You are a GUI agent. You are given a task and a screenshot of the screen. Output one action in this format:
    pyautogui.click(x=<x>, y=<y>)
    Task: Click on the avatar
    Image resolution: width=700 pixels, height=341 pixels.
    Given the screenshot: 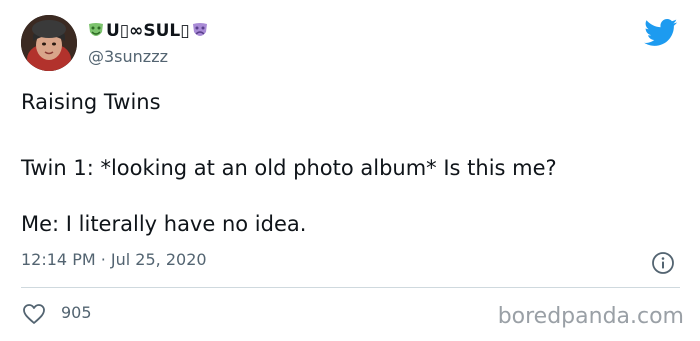 What is the action you would take?
    pyautogui.click(x=49, y=43)
    